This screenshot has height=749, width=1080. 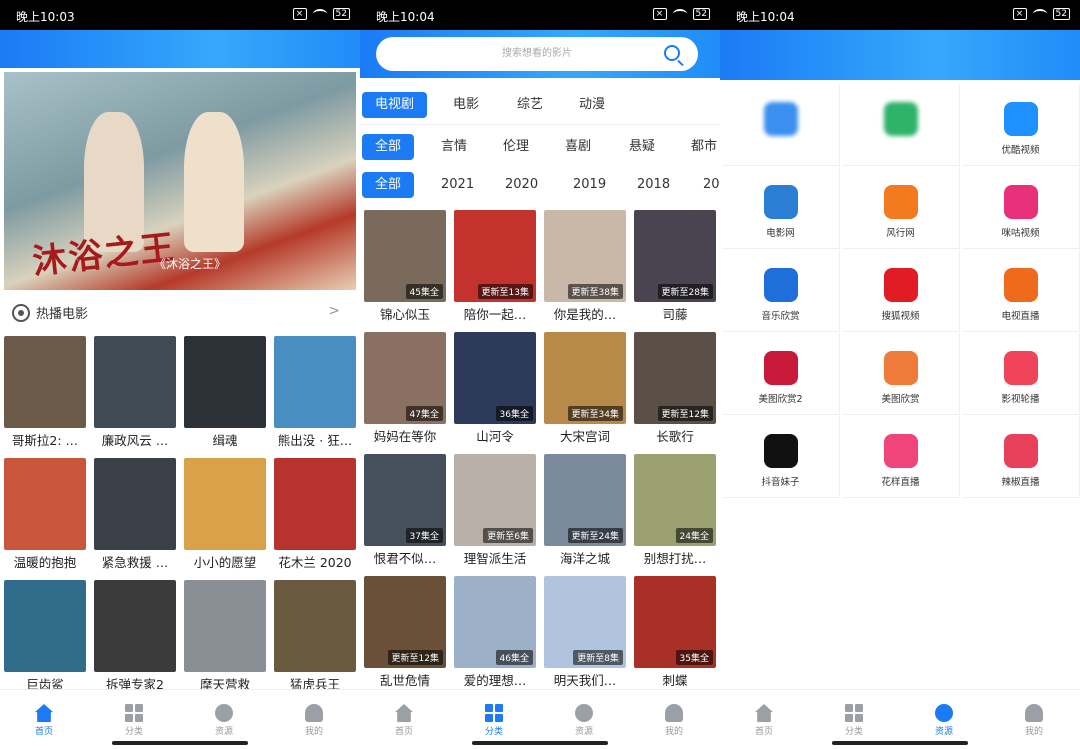 I want to click on show-poster: 更新至38集, so click(x=585, y=256).